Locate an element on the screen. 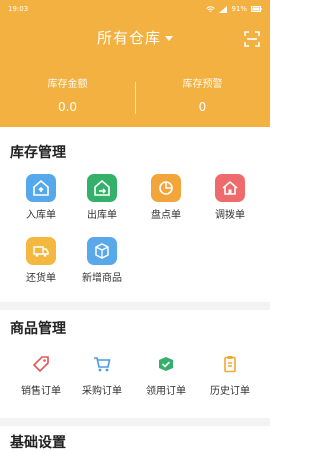  status-time: 19:03 is located at coordinates (18, 9).